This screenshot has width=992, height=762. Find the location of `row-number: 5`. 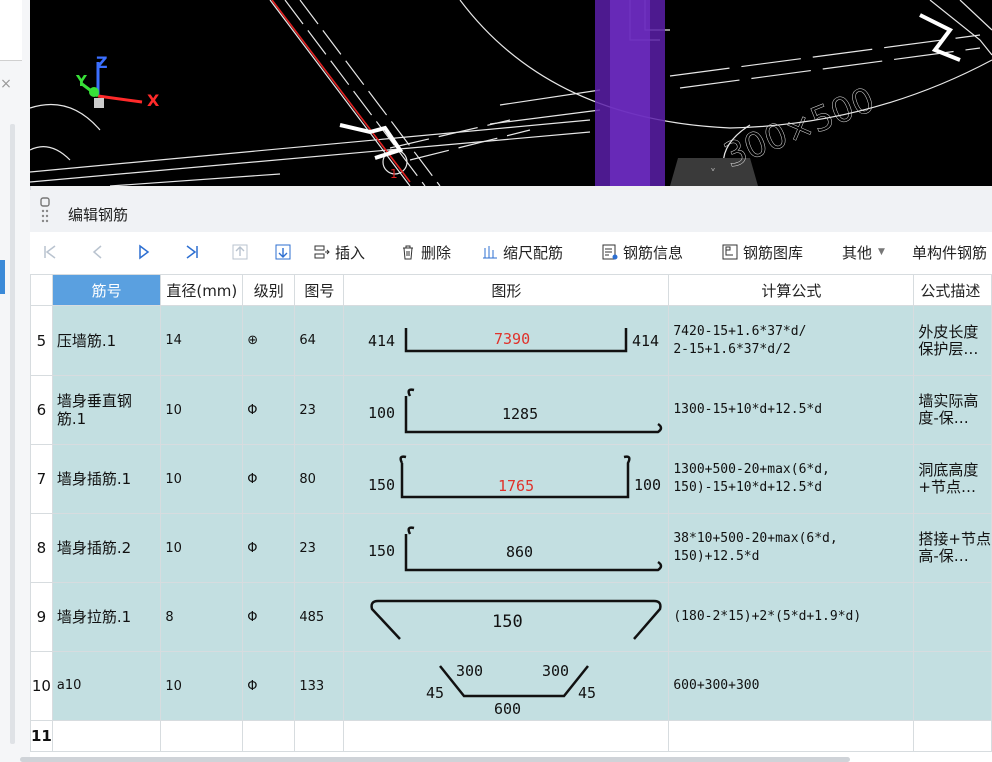

row-number: 5 is located at coordinates (41, 340).